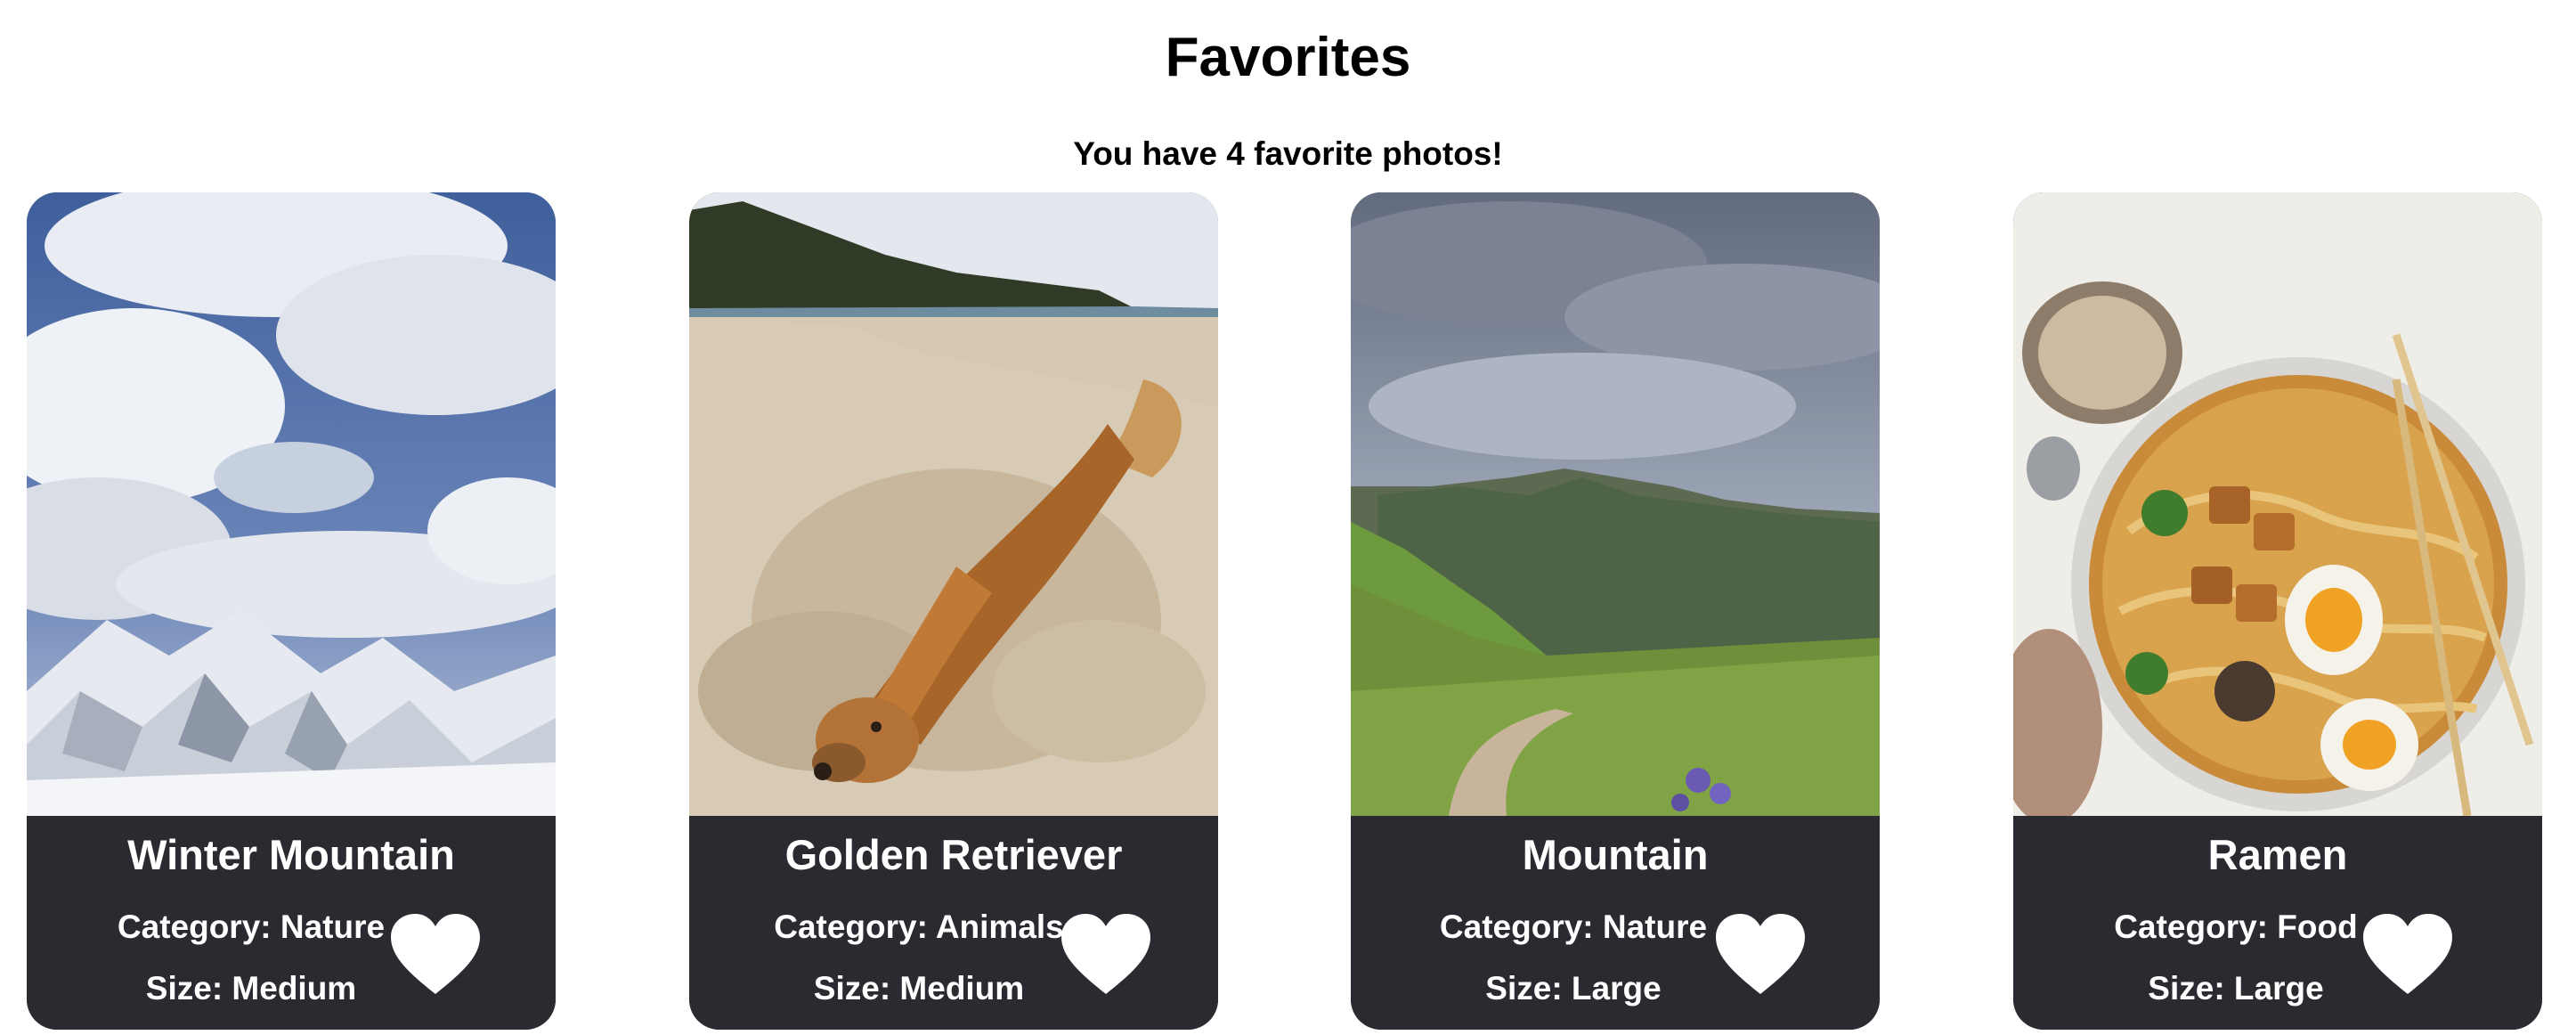 The width and height of the screenshot is (2576, 1035). I want to click on card-category: Category: Food, so click(2236, 927).